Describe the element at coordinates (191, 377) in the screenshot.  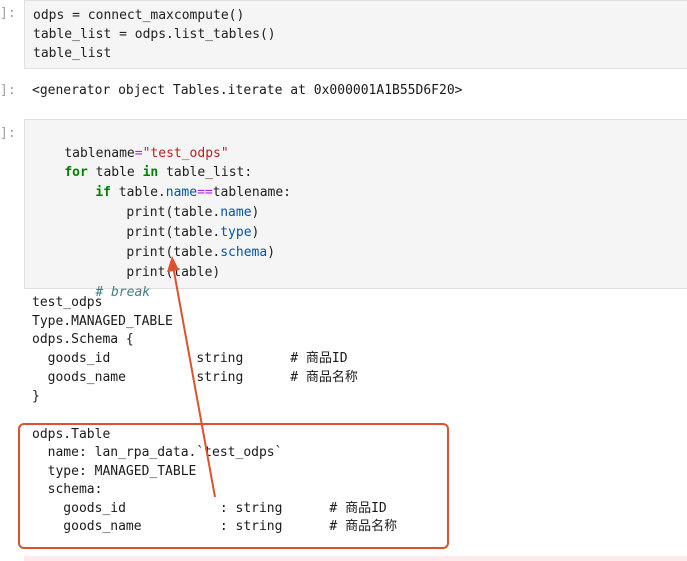
I see `annotation-arrow-icon` at that location.